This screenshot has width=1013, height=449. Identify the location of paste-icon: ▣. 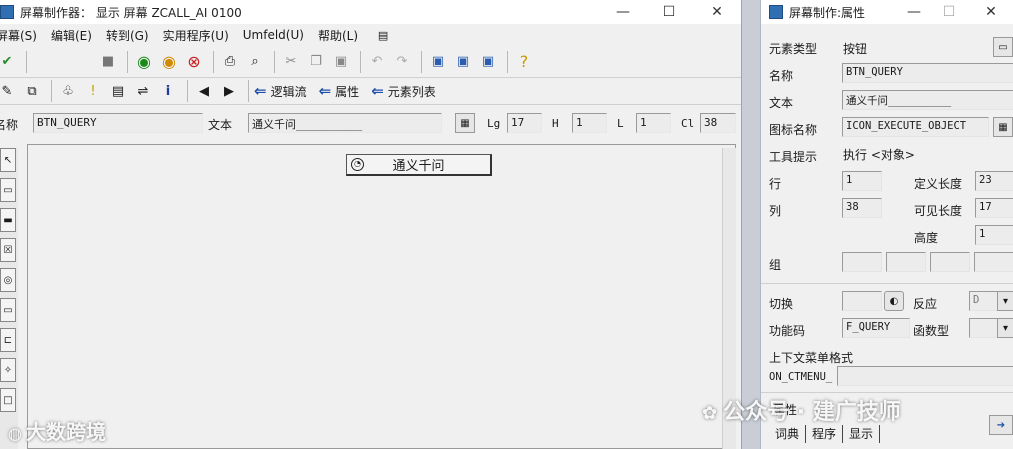
(341, 62).